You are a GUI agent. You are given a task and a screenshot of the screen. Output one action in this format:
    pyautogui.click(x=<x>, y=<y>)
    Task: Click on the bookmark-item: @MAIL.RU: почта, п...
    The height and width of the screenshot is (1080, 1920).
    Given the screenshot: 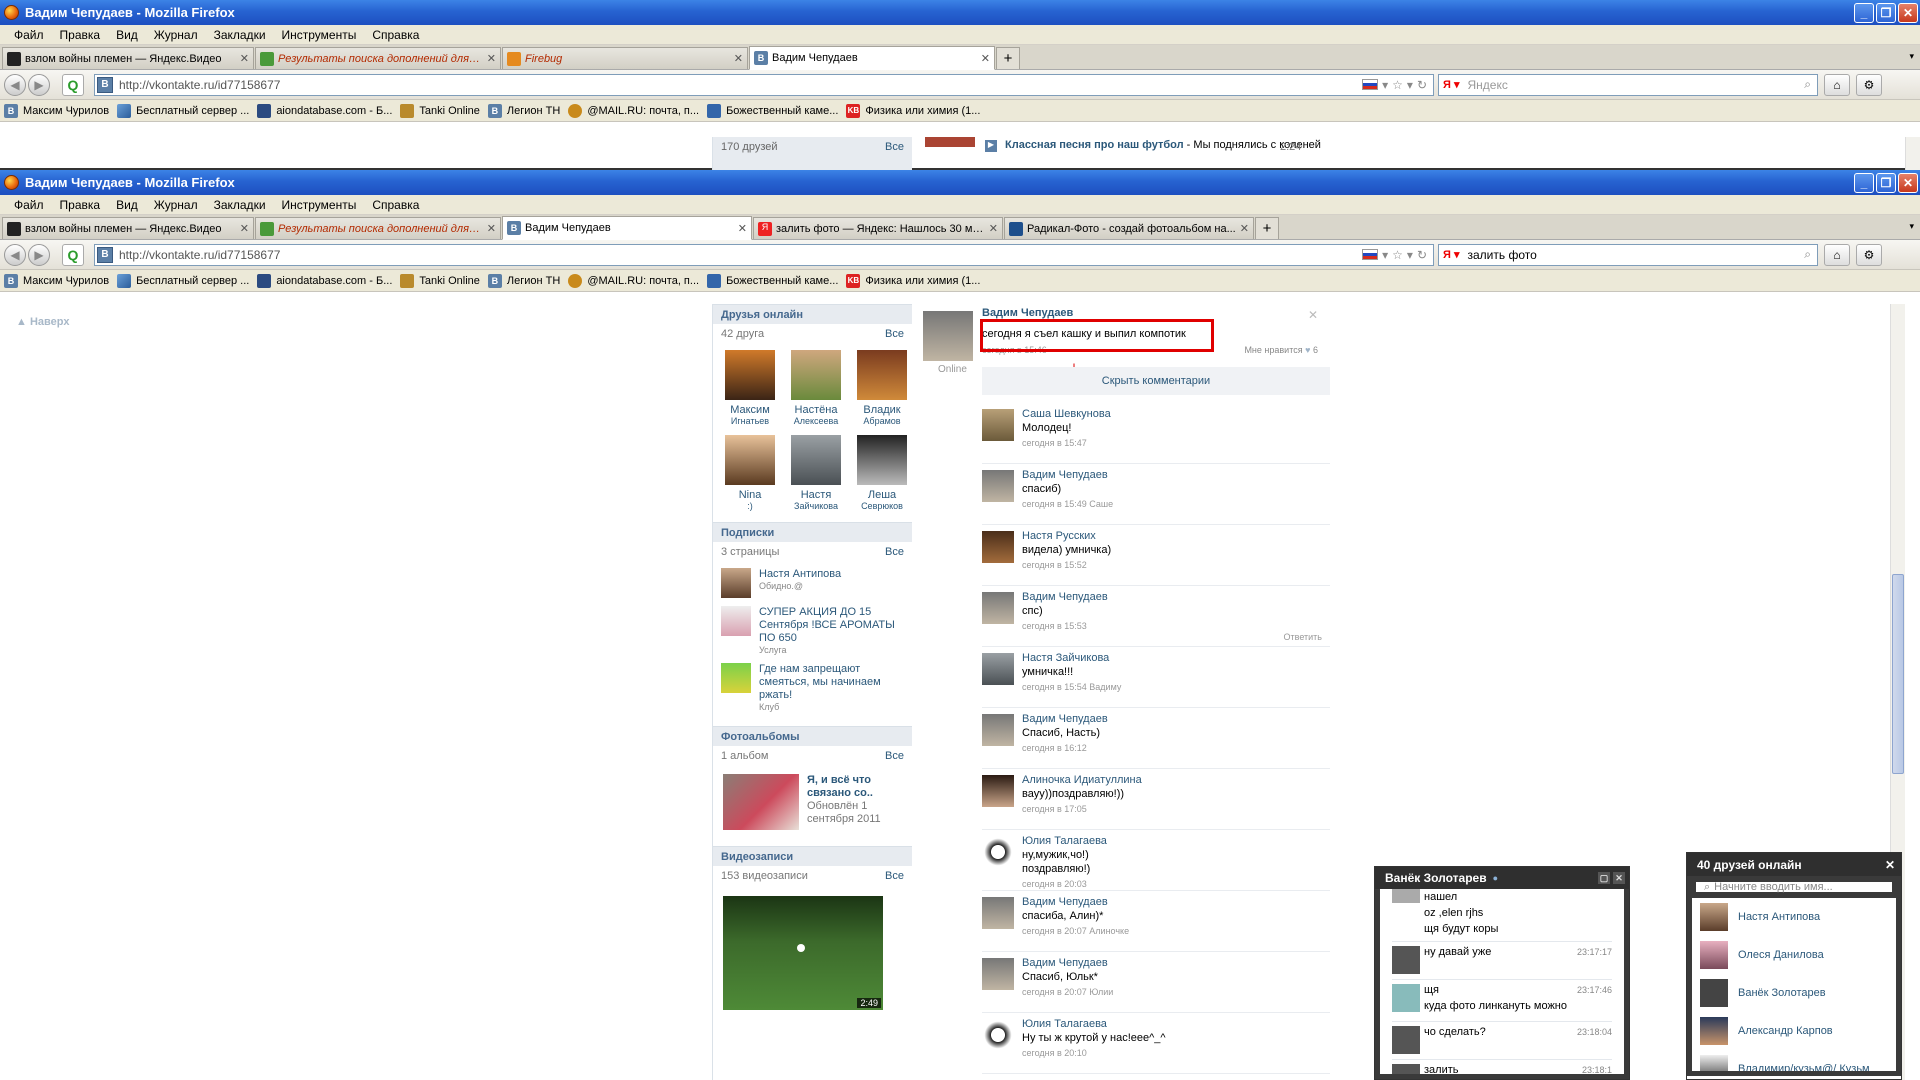 What is the action you would take?
    pyautogui.click(x=633, y=280)
    